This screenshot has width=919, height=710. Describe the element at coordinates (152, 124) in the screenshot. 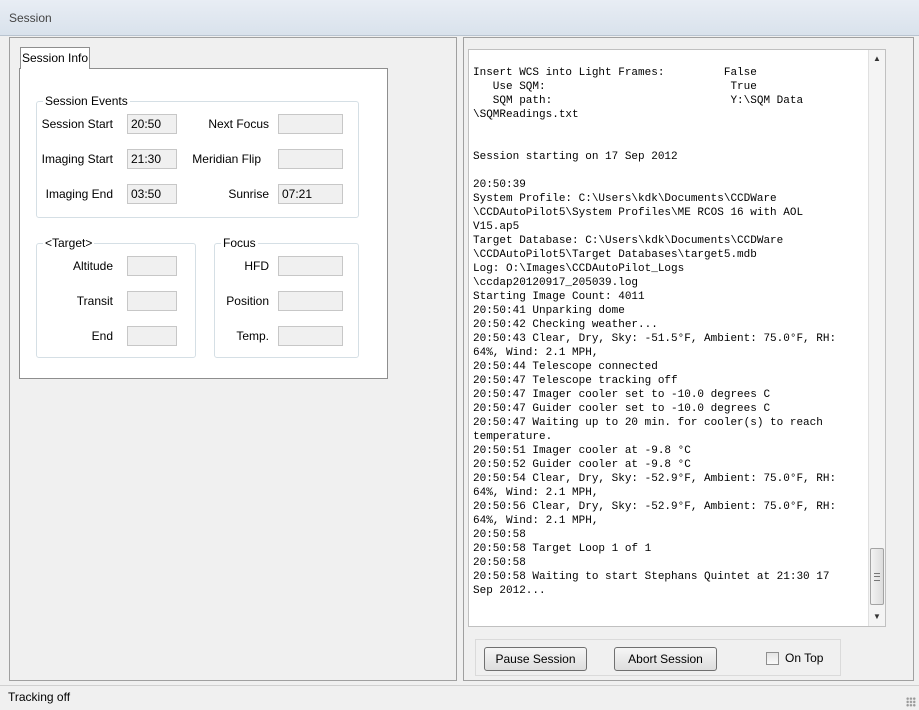

I see `session-start-field: 20:50` at that location.